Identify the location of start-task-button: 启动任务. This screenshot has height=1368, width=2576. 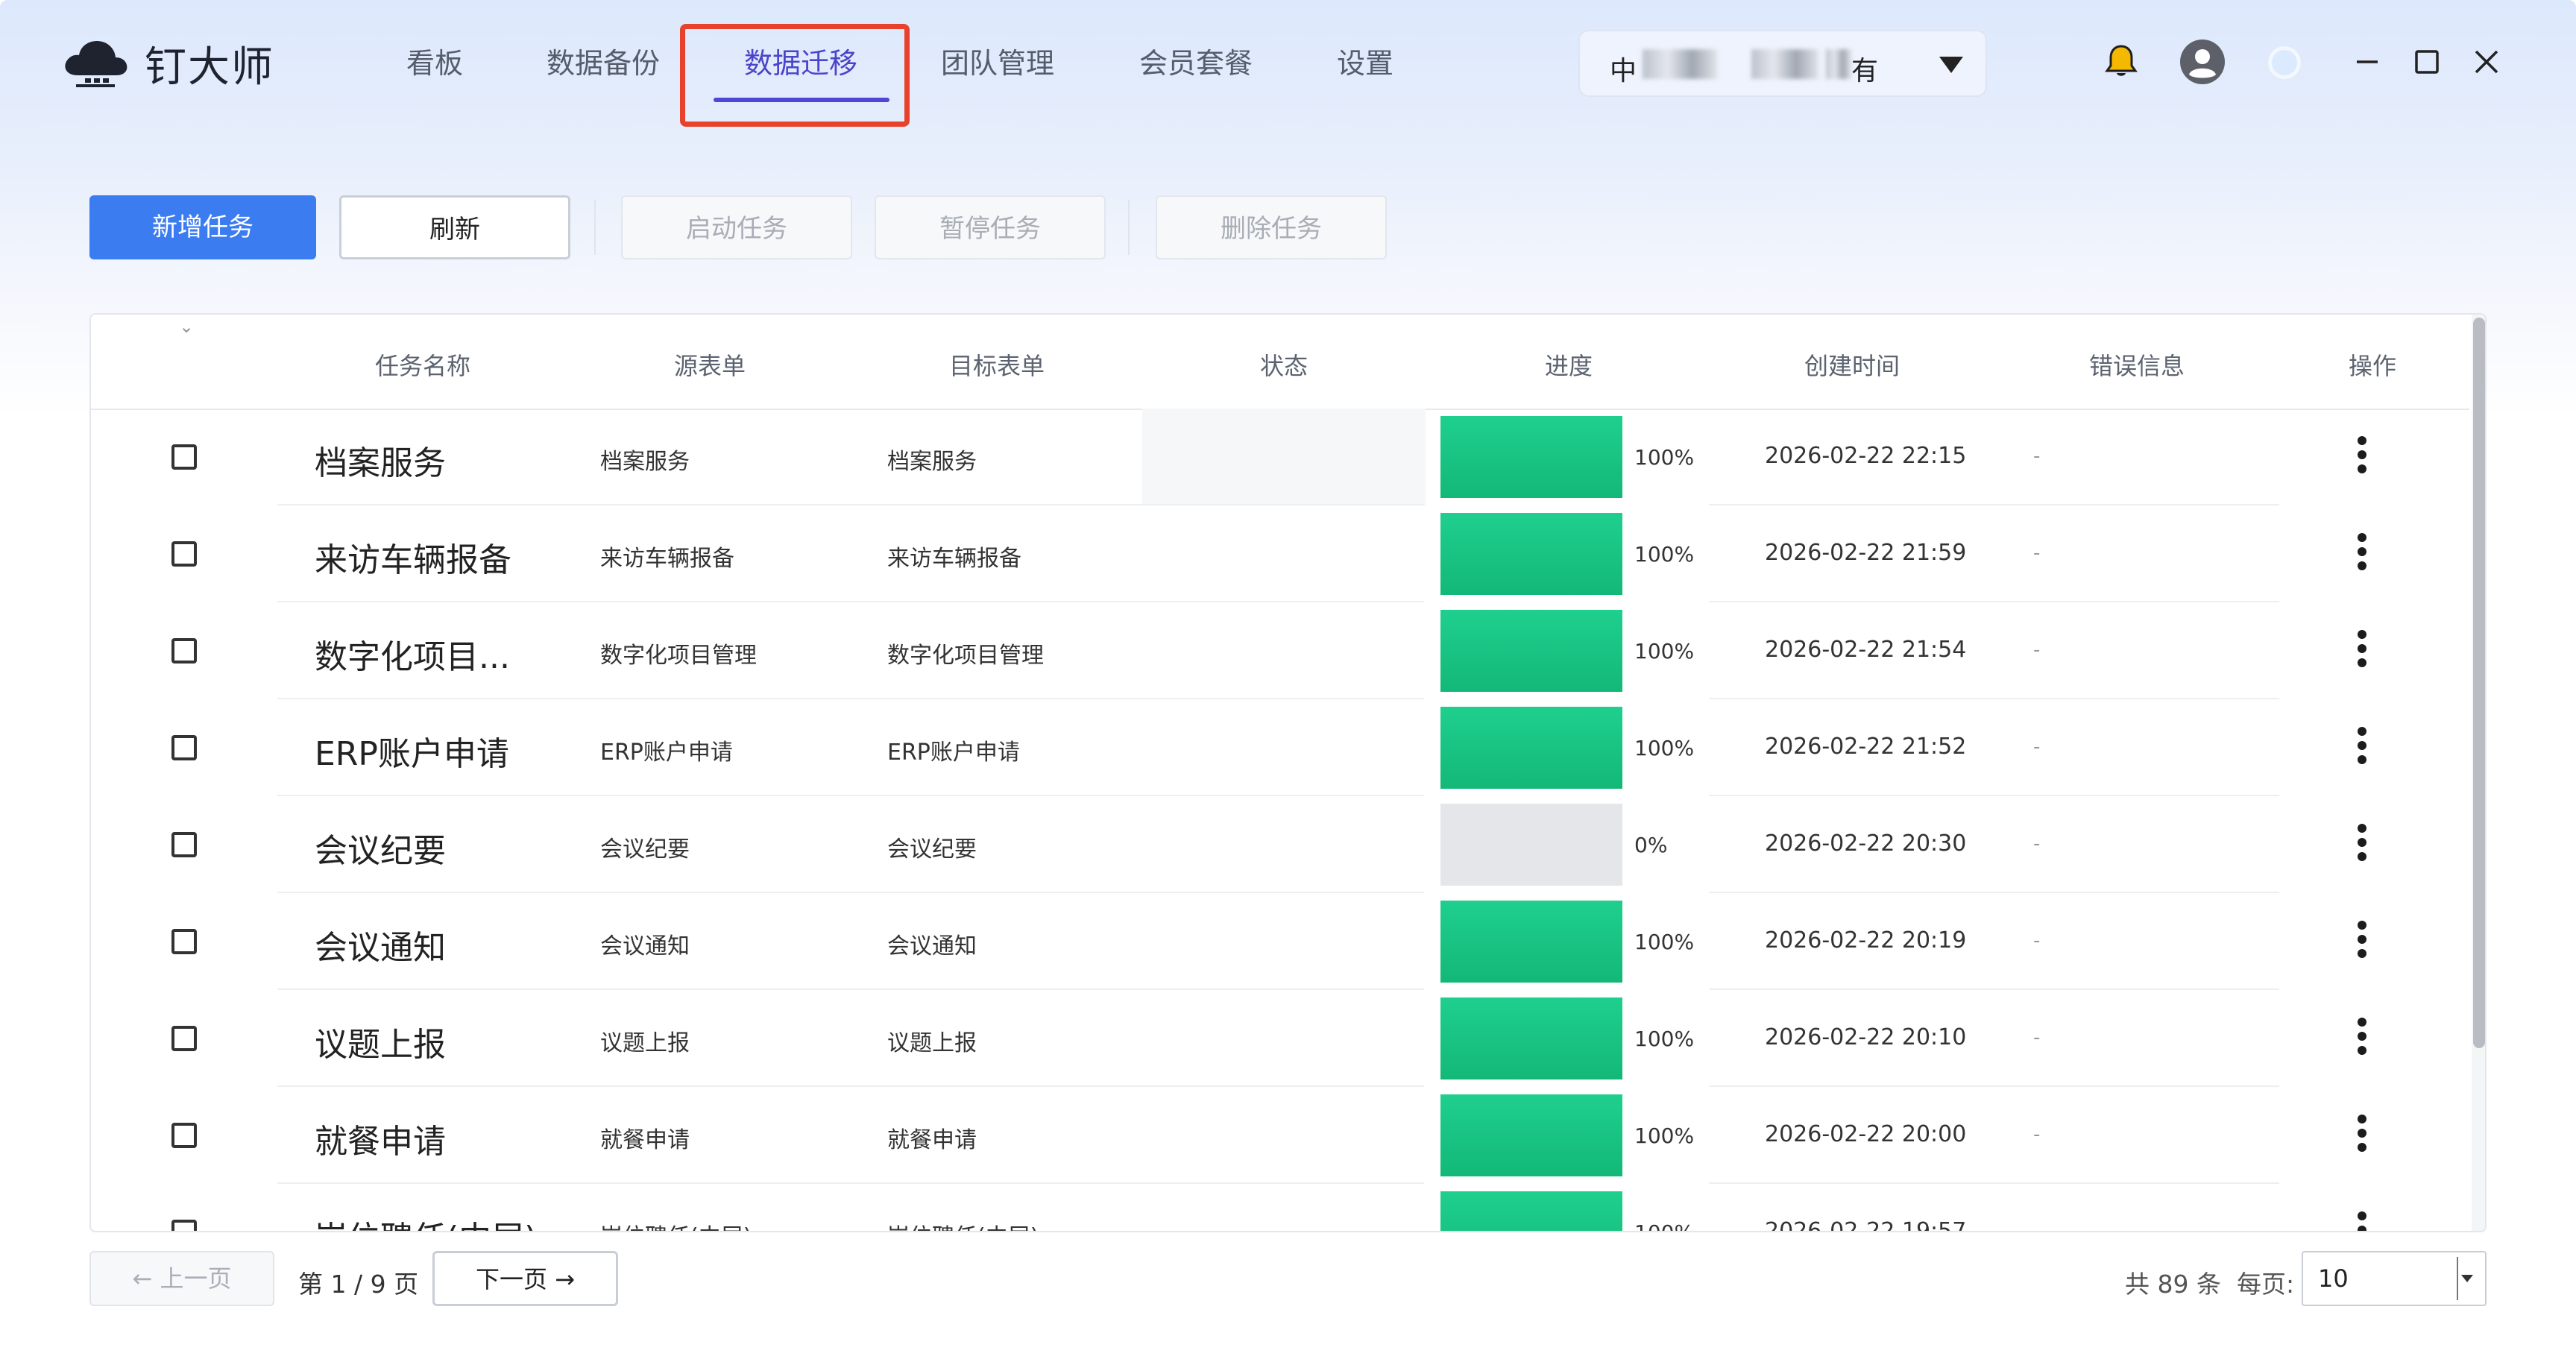
(736, 227).